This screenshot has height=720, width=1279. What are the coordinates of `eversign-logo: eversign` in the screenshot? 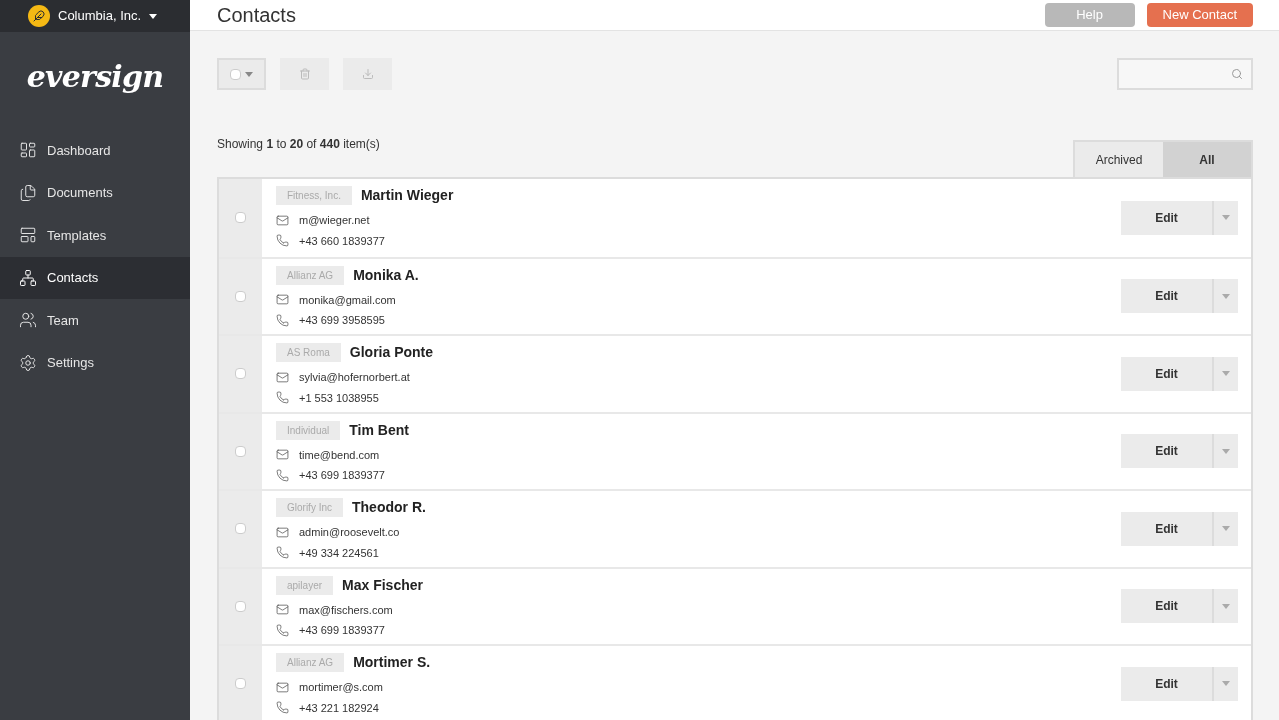 It's located at (95, 77).